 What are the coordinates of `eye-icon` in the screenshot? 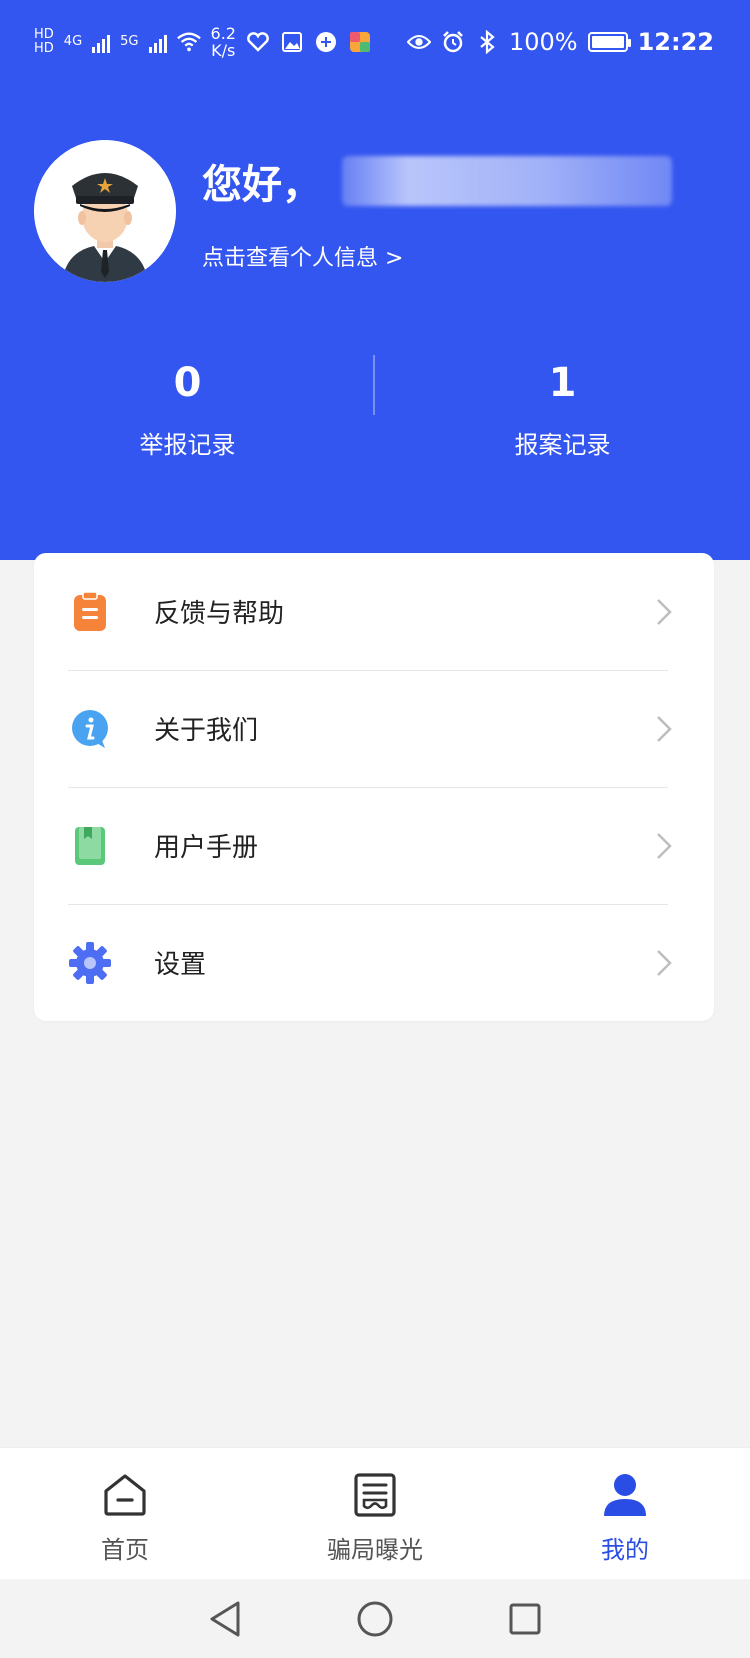 It's located at (418, 42).